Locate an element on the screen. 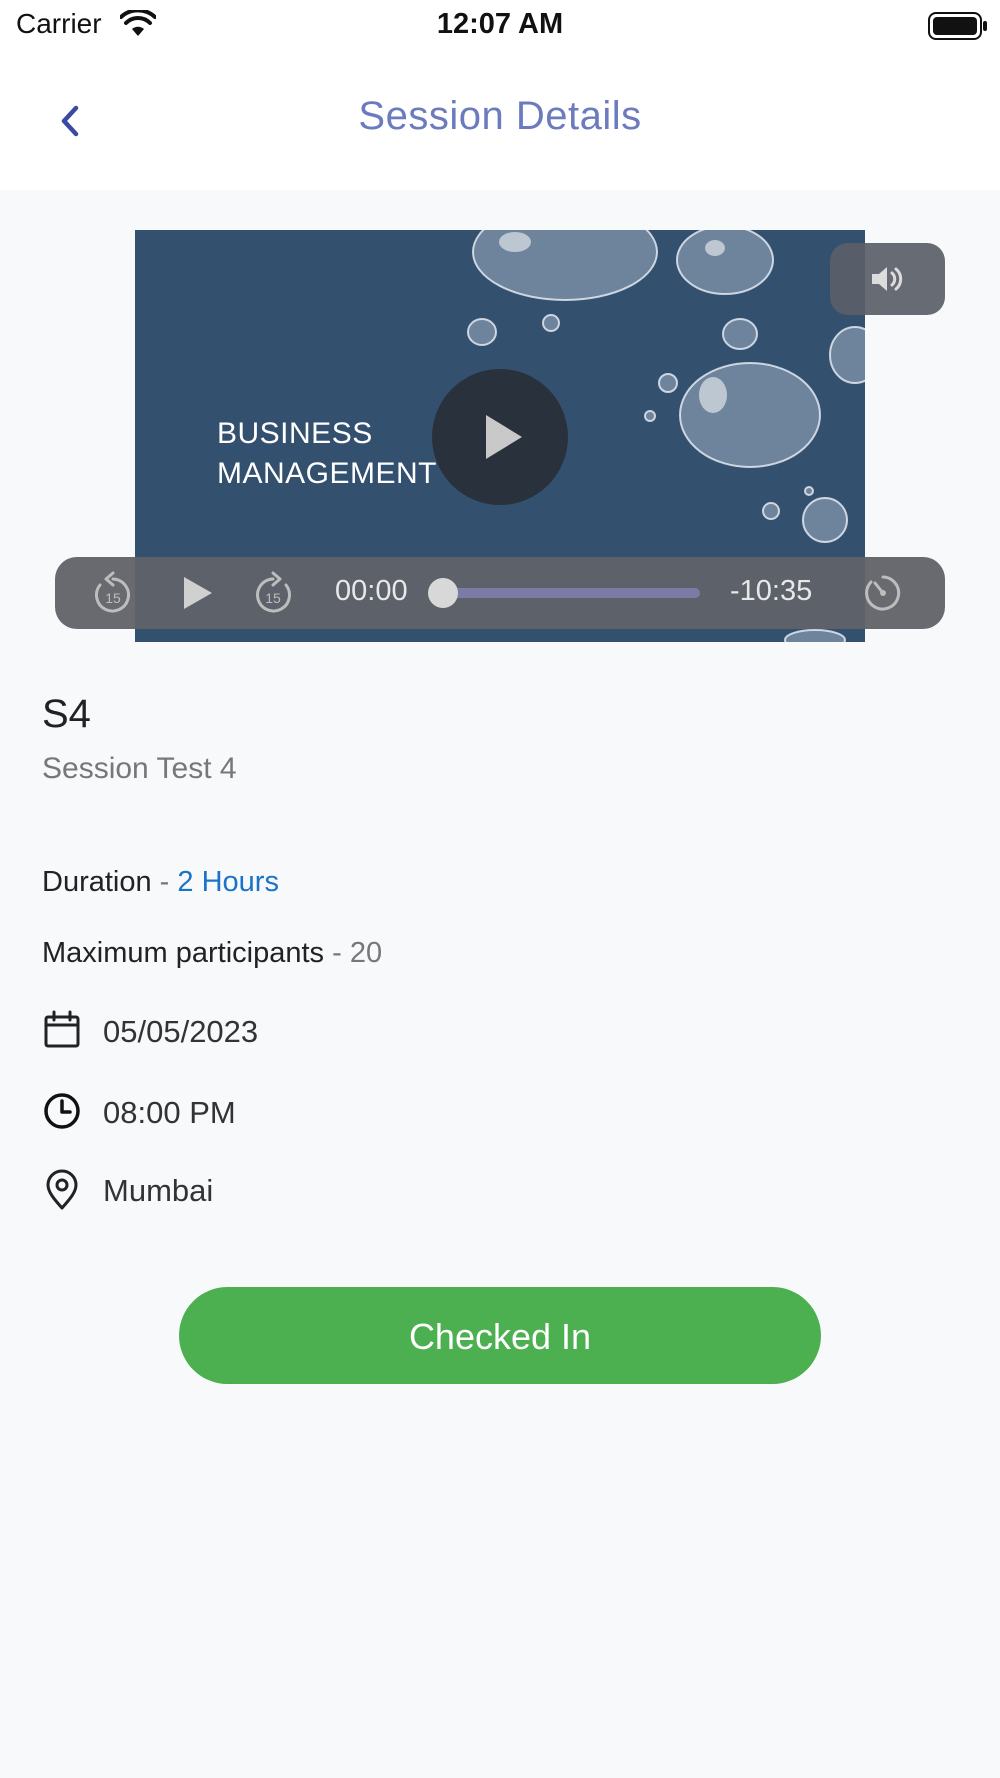  current-time: 00:00 is located at coordinates (371, 591).